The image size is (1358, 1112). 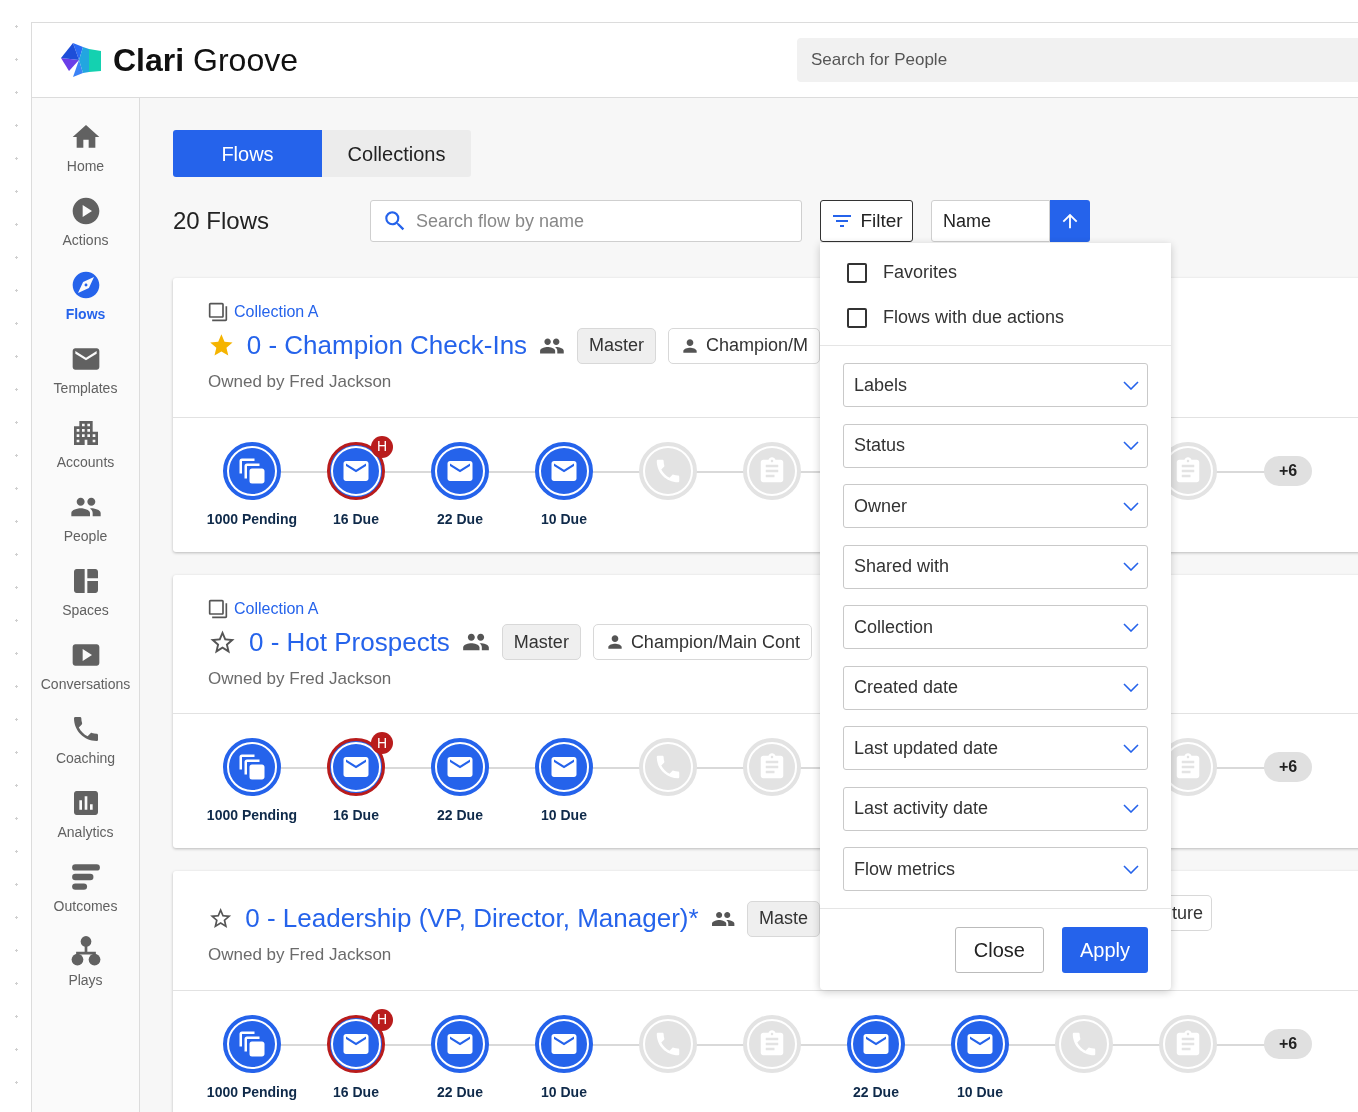 What do you see at coordinates (995, 869) in the screenshot?
I see `dropdown: Flow metrics` at bounding box center [995, 869].